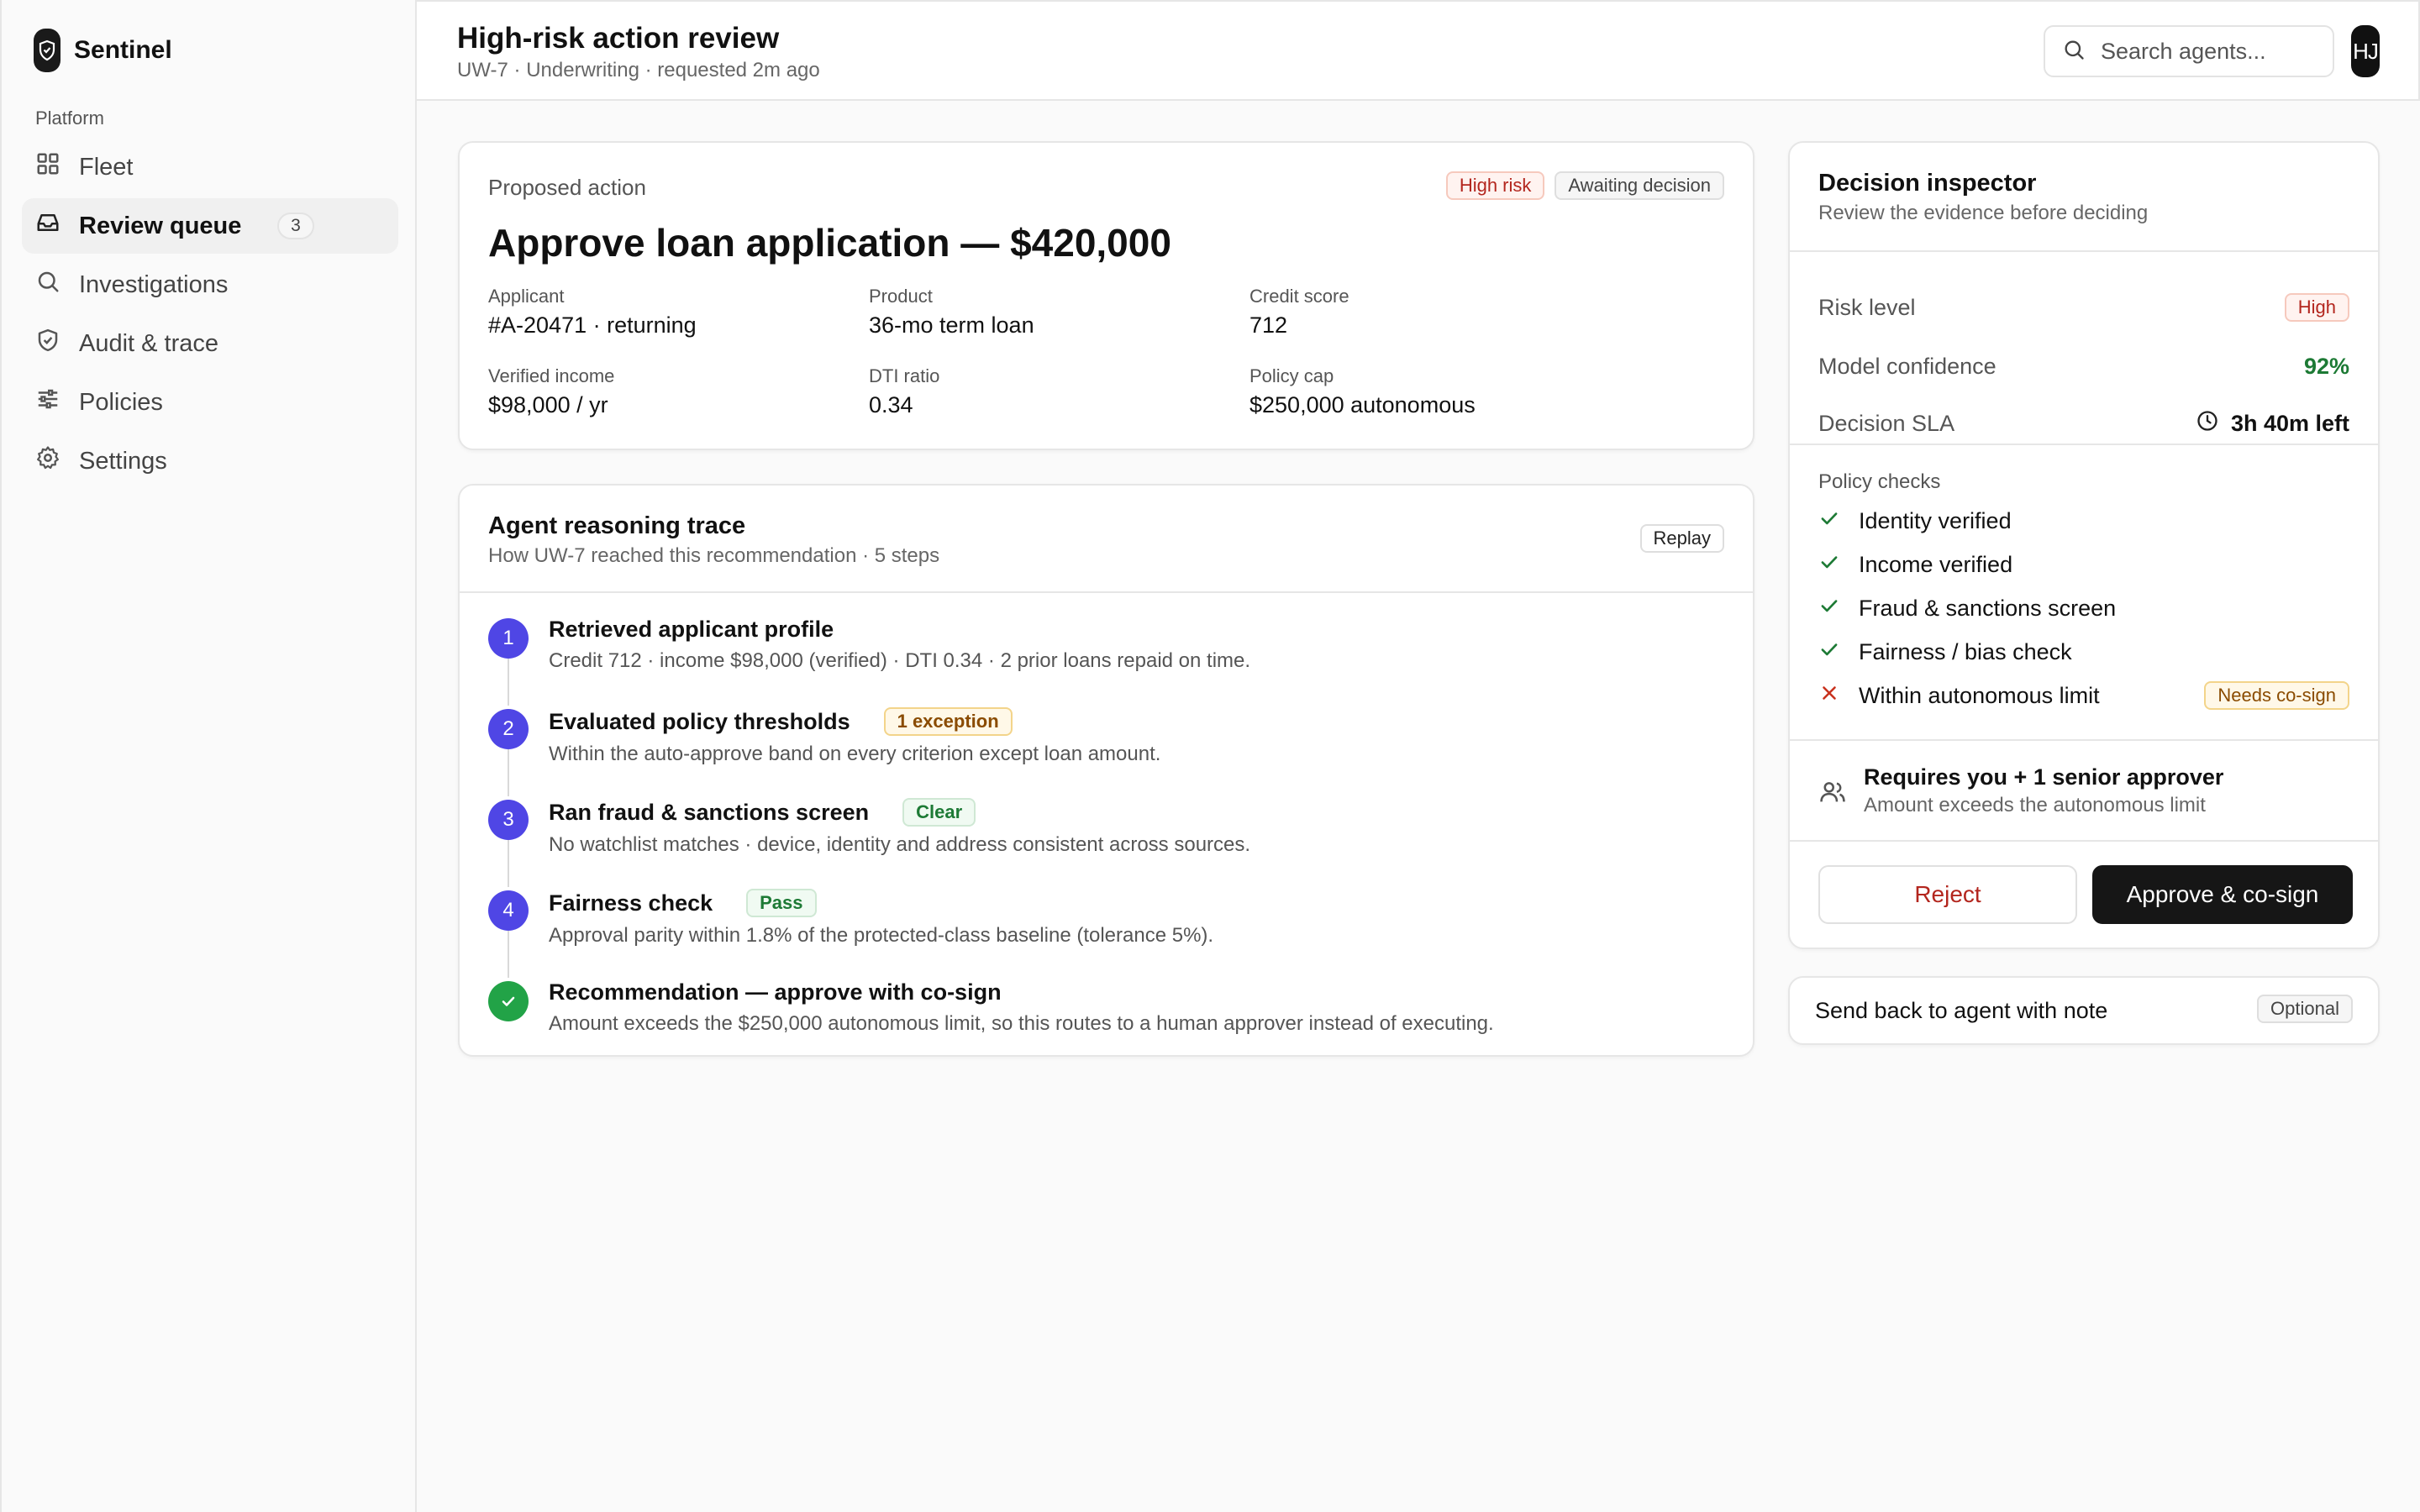  I want to click on grid-icon, so click(47, 167).